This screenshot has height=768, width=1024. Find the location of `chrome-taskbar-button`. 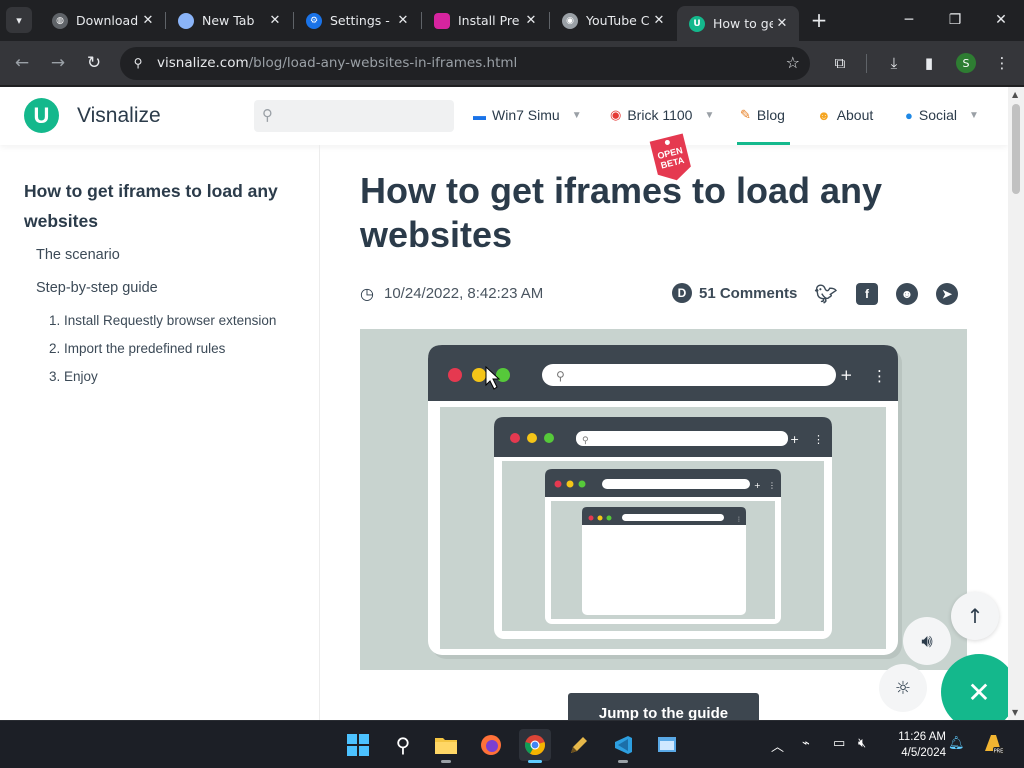

chrome-taskbar-button is located at coordinates (535, 746).